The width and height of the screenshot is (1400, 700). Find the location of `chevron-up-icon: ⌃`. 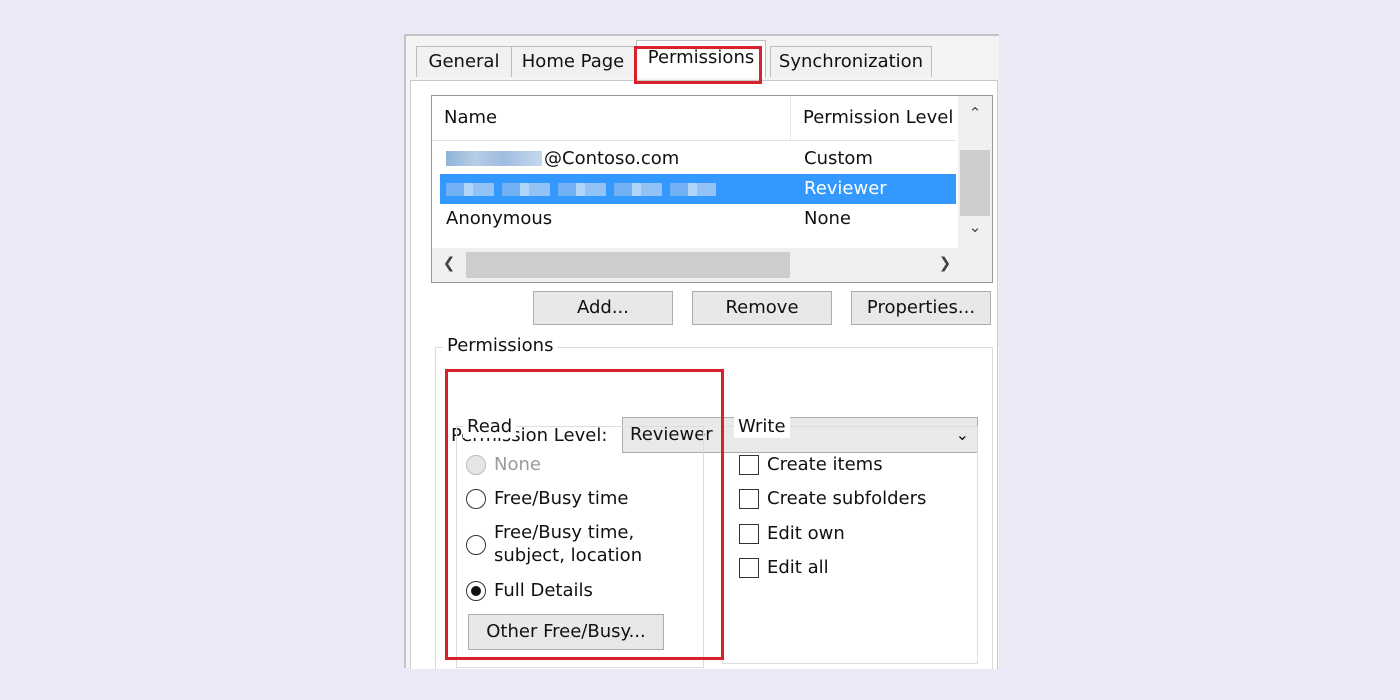

chevron-up-icon: ⌃ is located at coordinates (975, 113).